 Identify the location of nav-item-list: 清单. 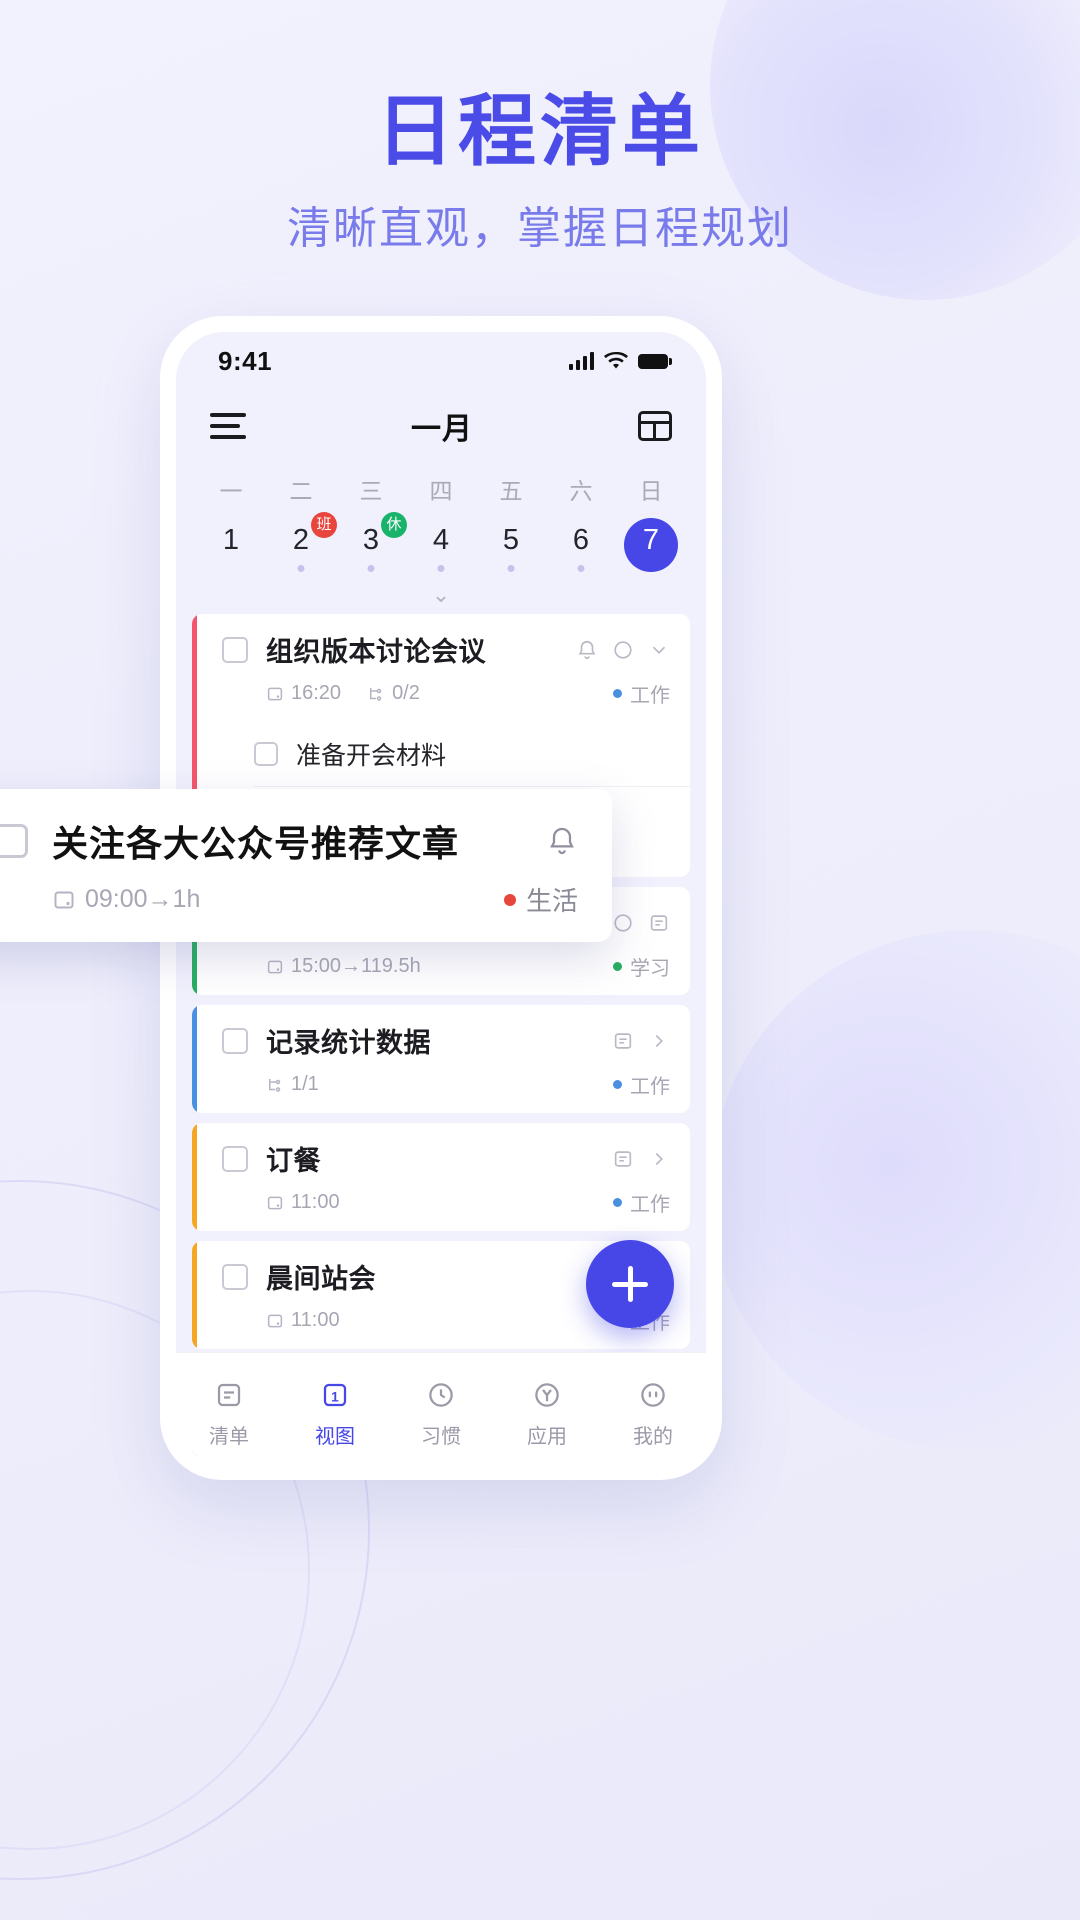
(229, 1412).